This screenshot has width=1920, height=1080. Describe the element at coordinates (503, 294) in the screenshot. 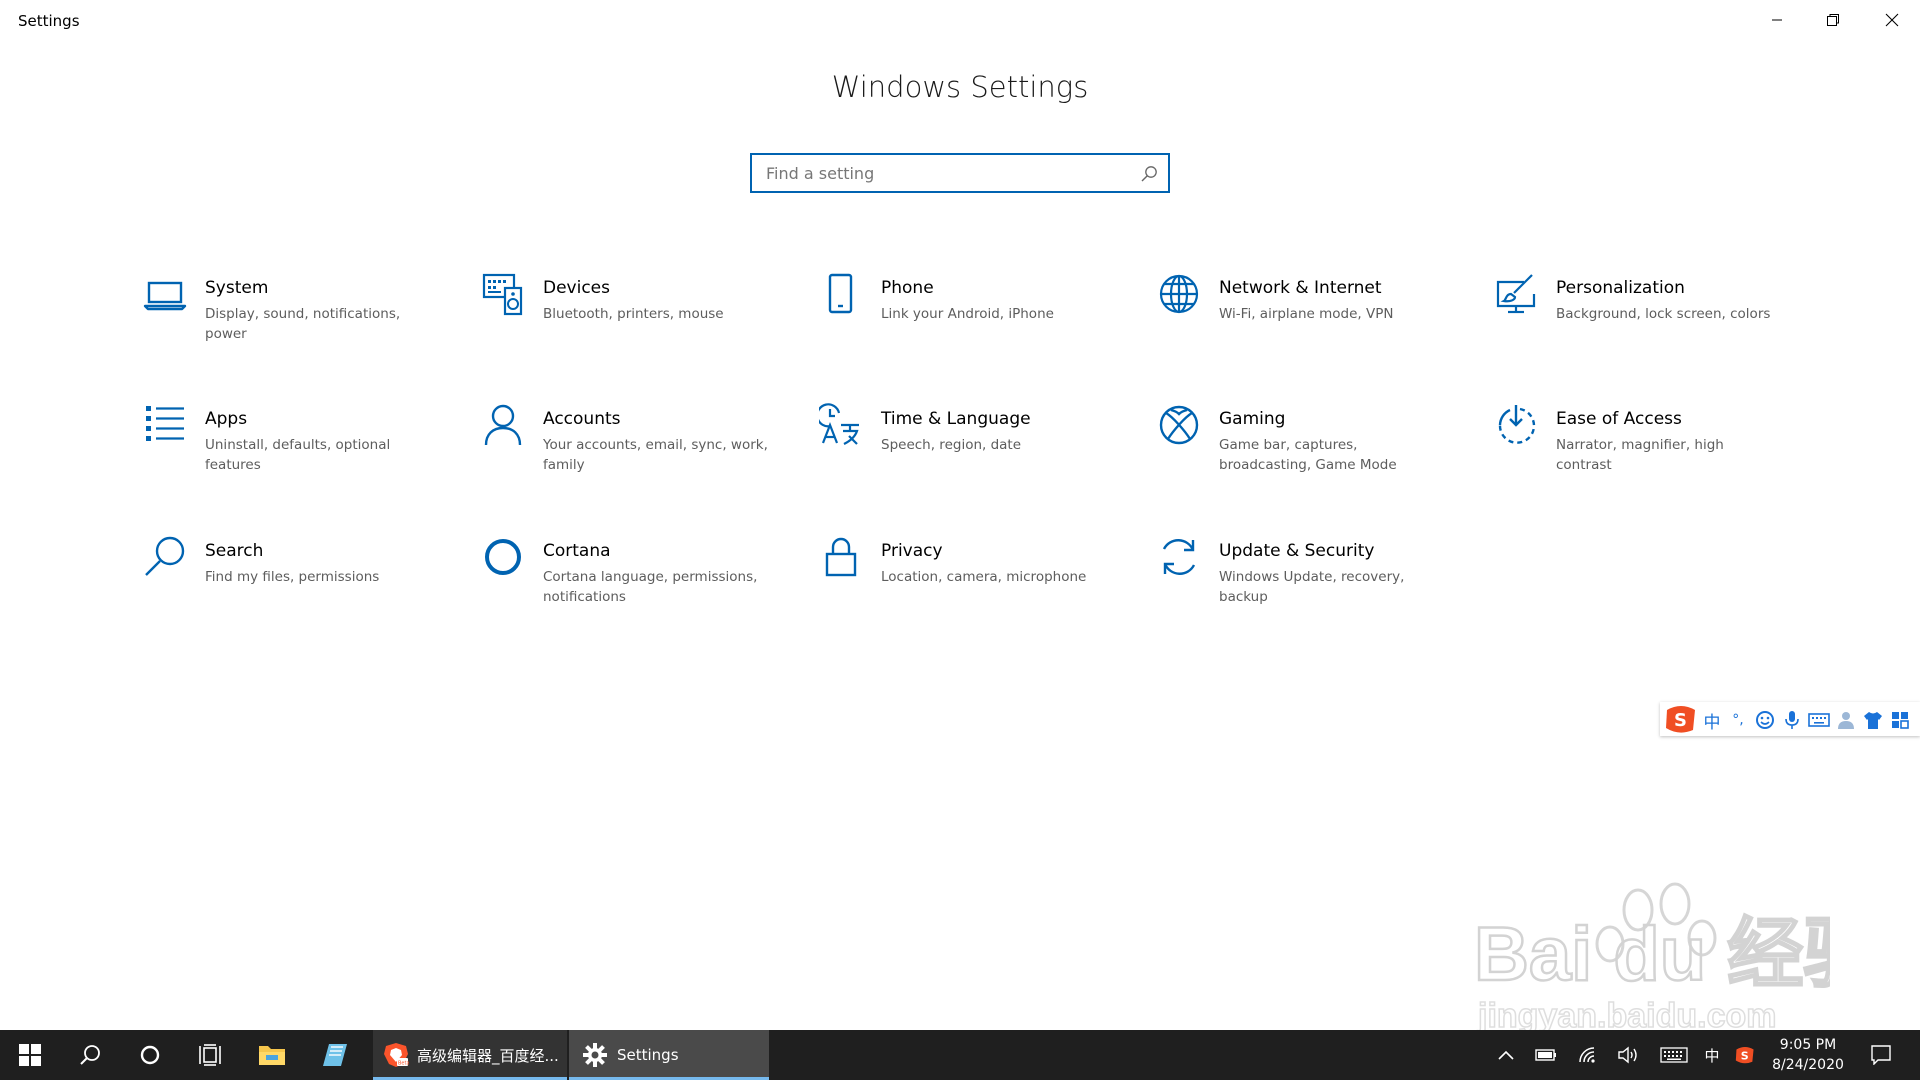

I see `keyboard-speaker-icon` at that location.